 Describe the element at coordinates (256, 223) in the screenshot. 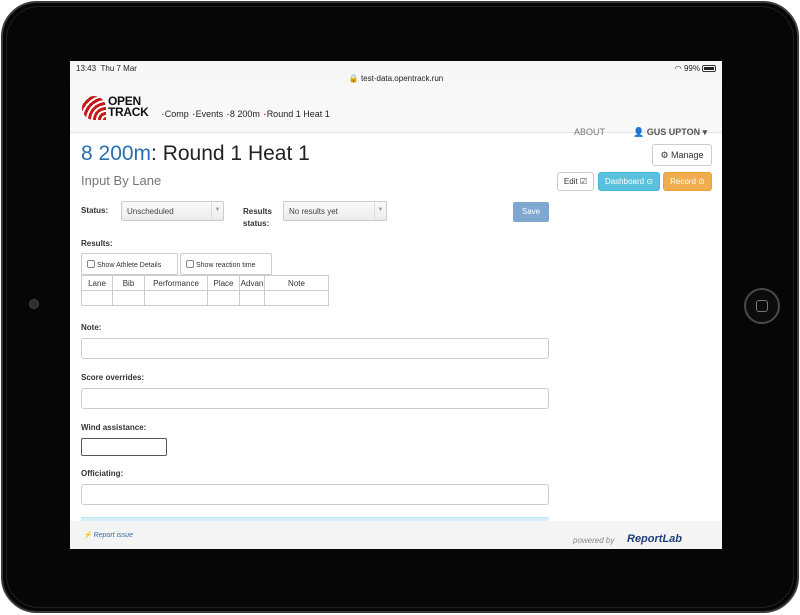

I see `results-status-label-2: status:` at that location.